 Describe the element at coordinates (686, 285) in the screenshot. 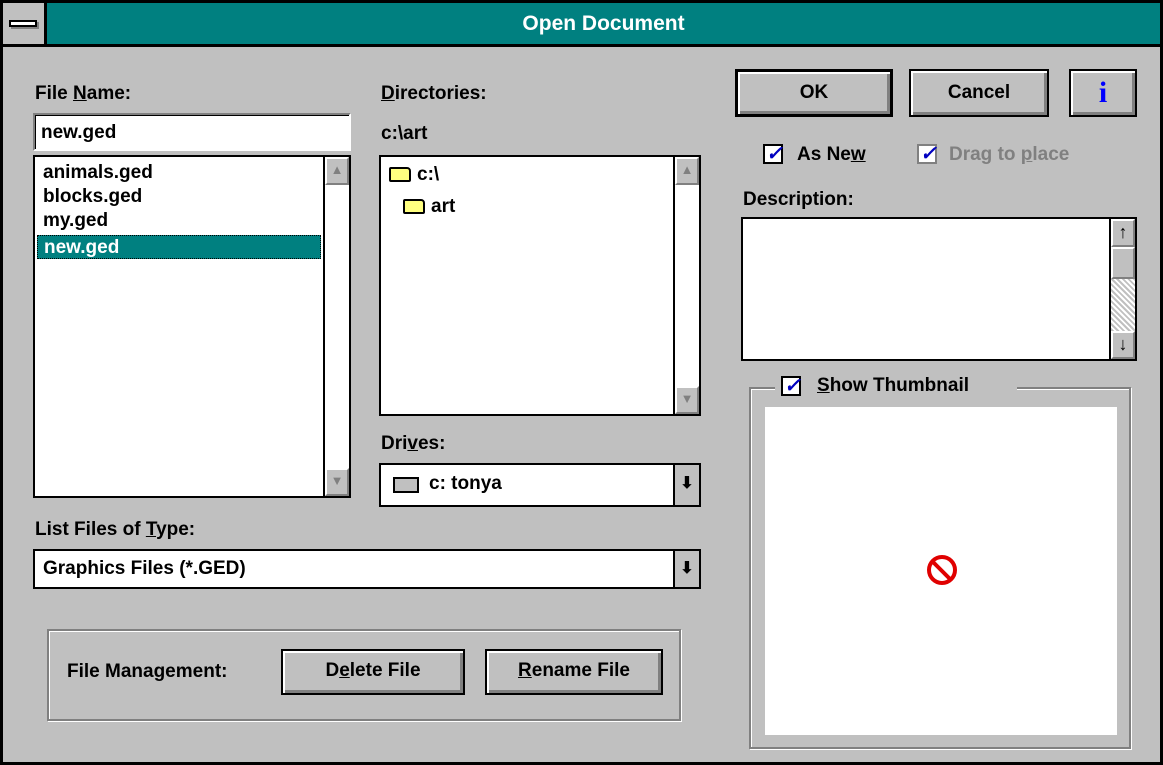

I see `directory-list-scrollbar: ▲ ▼` at that location.